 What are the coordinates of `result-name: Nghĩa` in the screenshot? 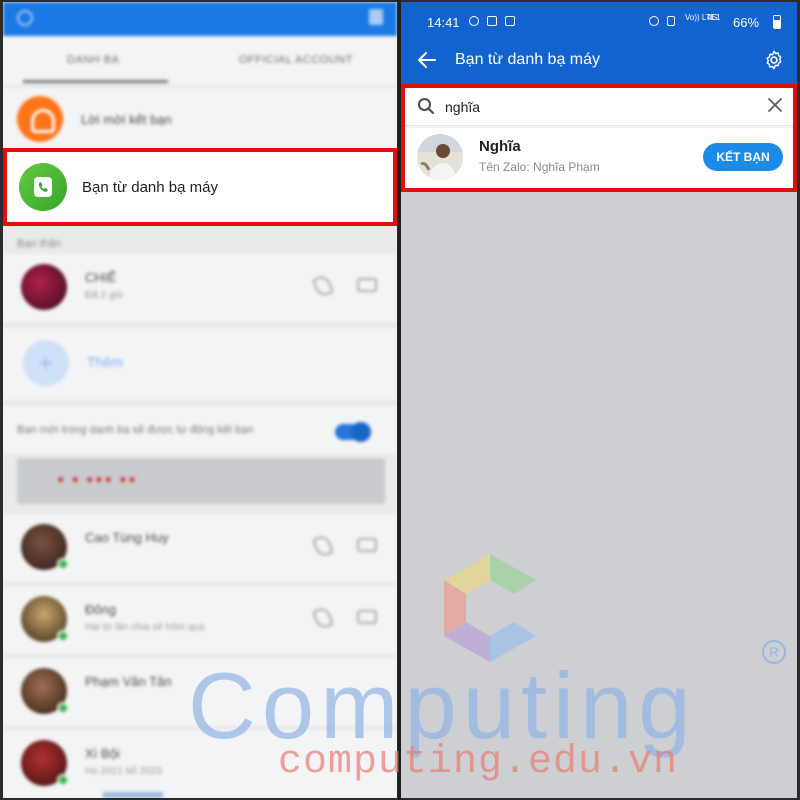 It's located at (500, 146).